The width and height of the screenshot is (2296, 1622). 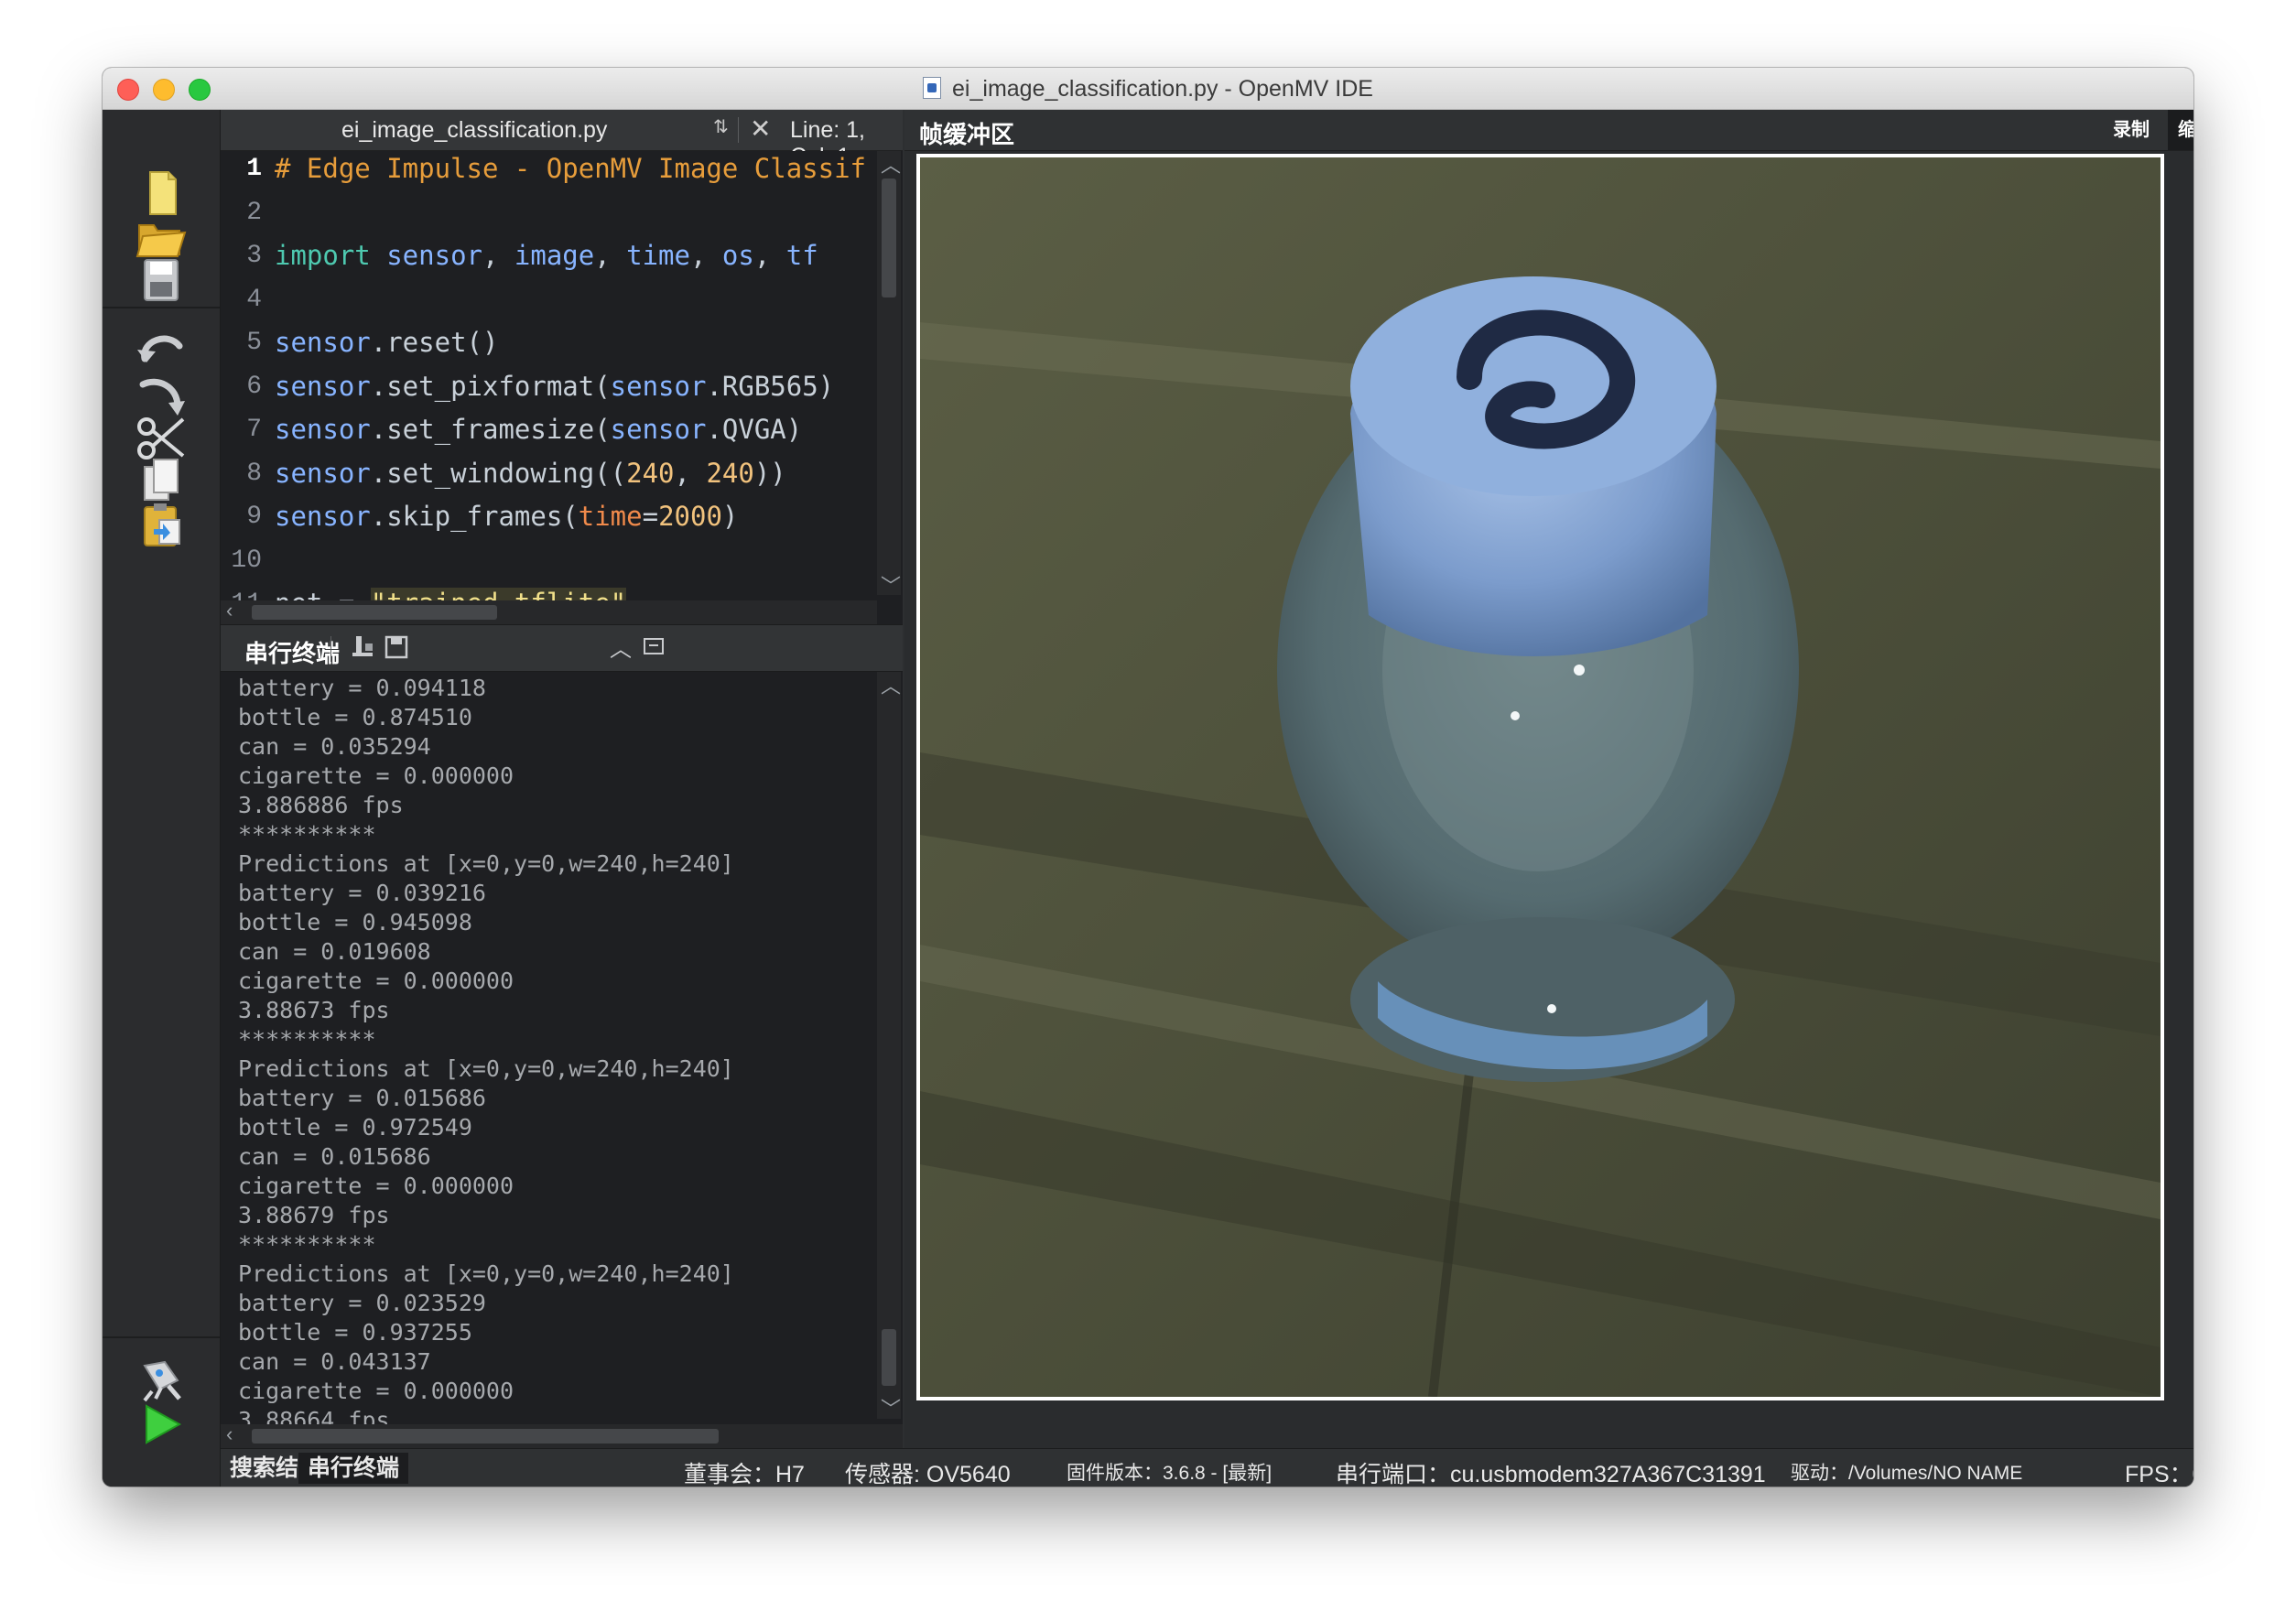 What do you see at coordinates (161, 1424) in the screenshot?
I see `run-icon` at bounding box center [161, 1424].